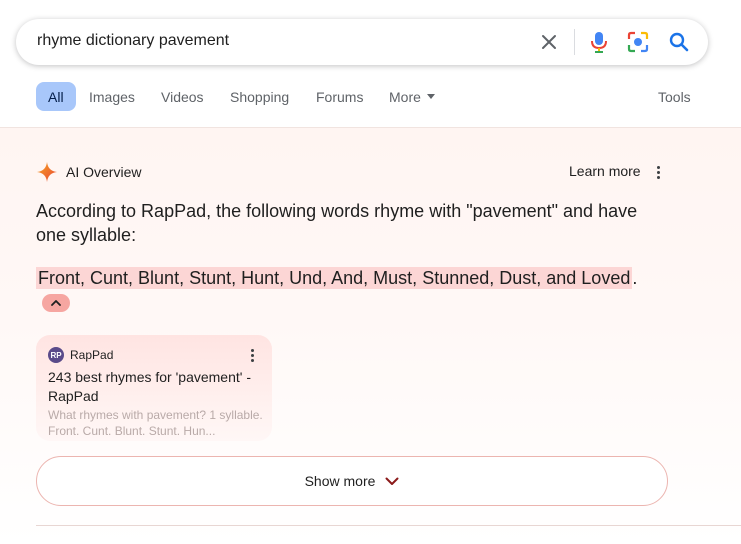 This screenshot has width=741, height=544. I want to click on search-icon, so click(679, 42).